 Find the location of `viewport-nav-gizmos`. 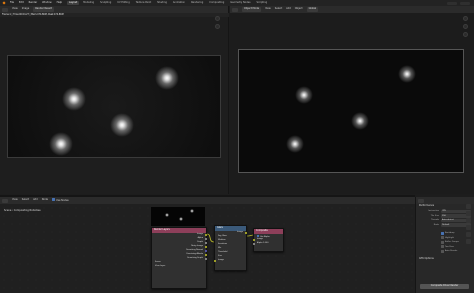

viewport-nav-gizmos is located at coordinates (465, 26).